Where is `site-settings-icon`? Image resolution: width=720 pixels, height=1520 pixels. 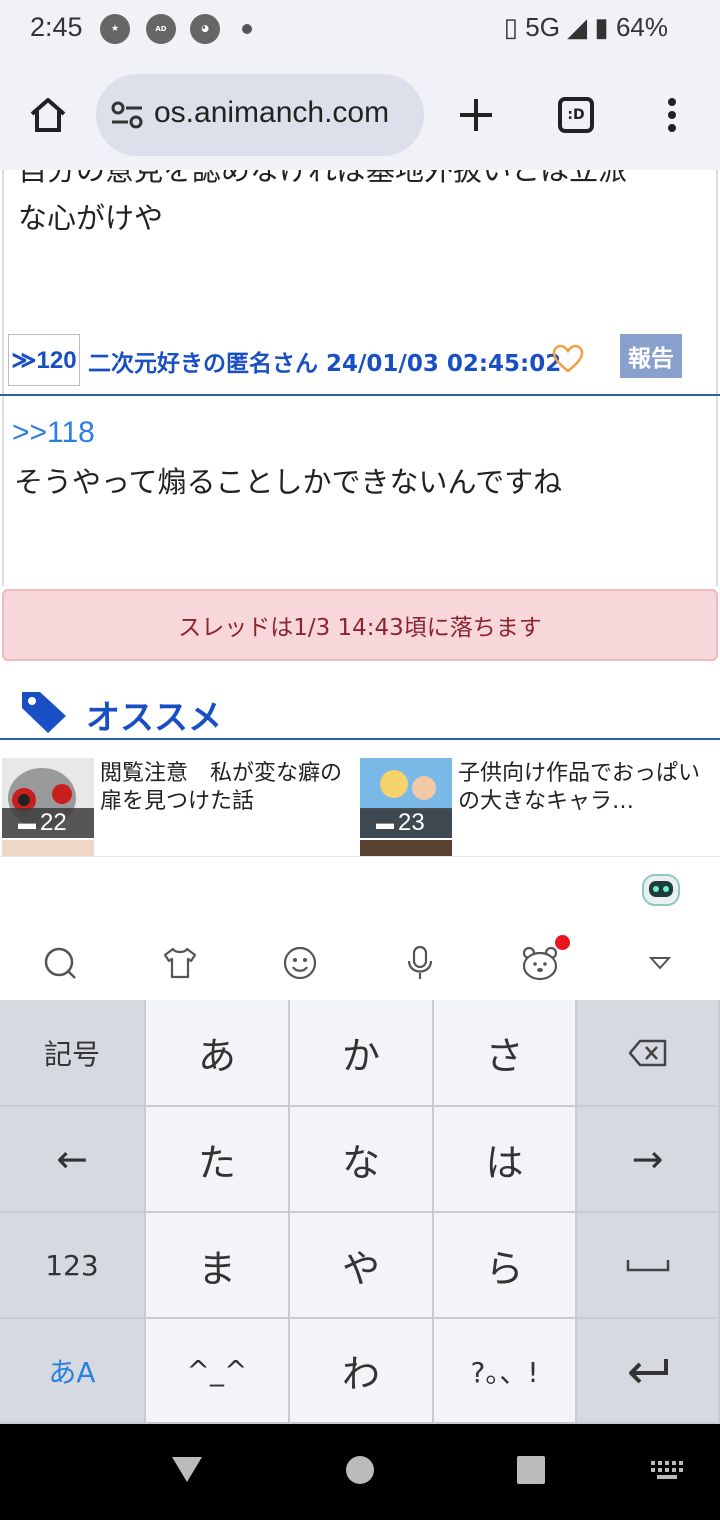
site-settings-icon is located at coordinates (127, 115).